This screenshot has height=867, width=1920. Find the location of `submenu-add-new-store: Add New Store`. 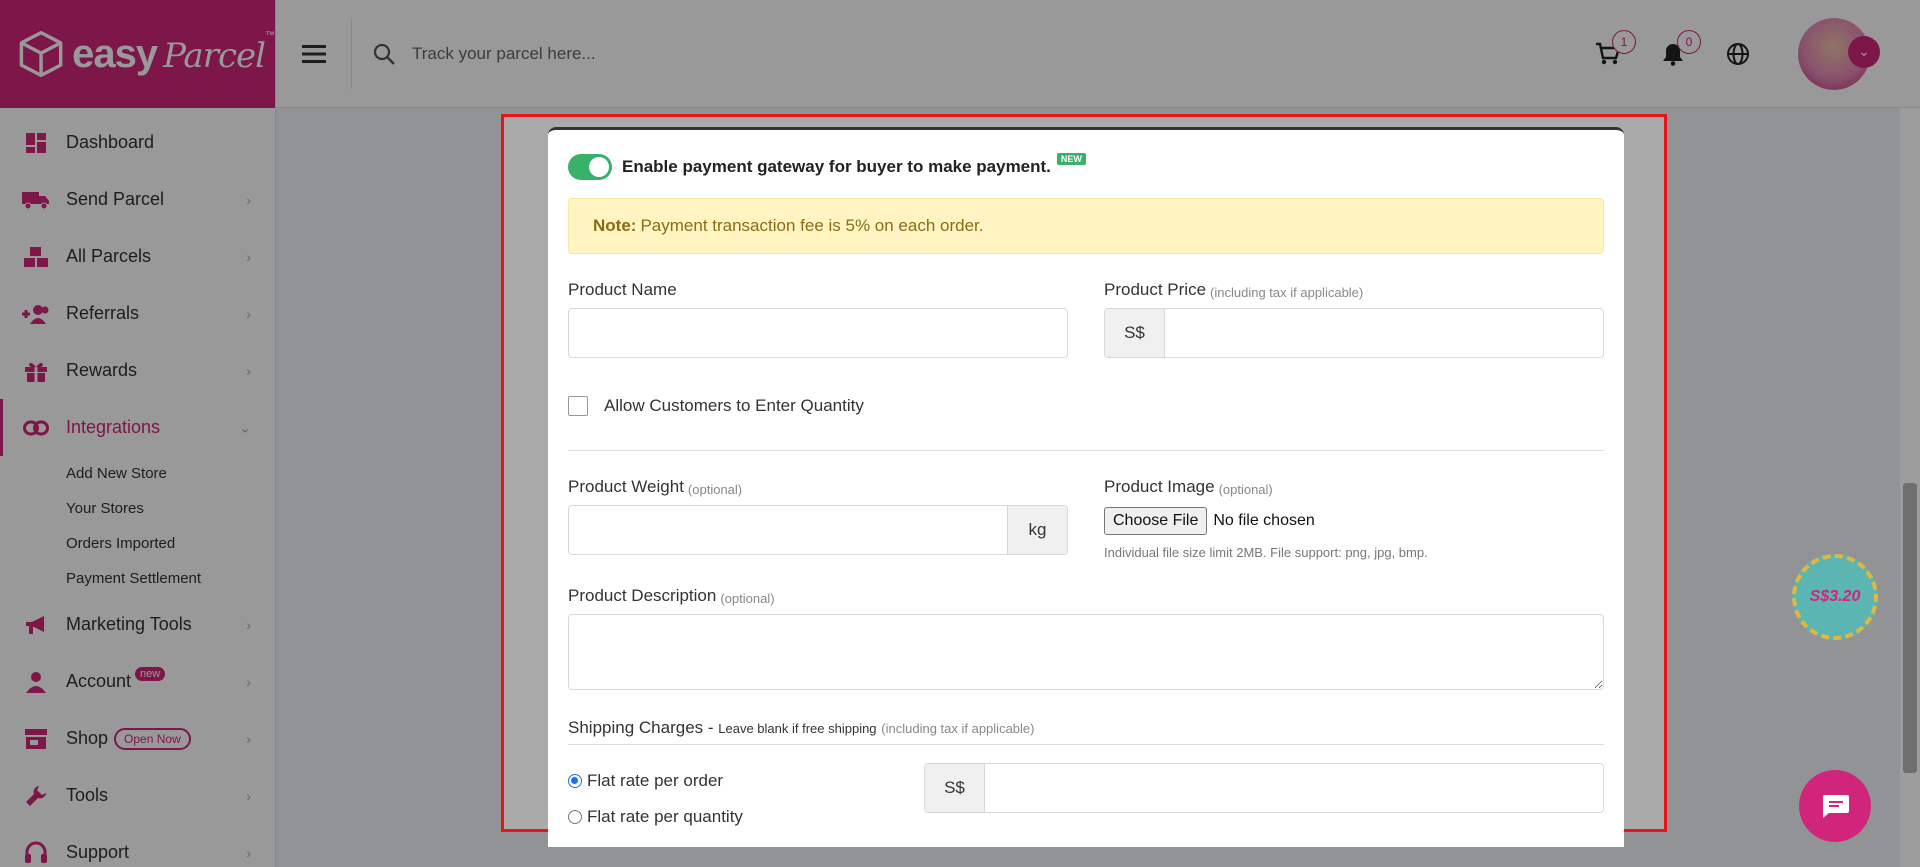

submenu-add-new-store: Add New Store is located at coordinates (170, 473).